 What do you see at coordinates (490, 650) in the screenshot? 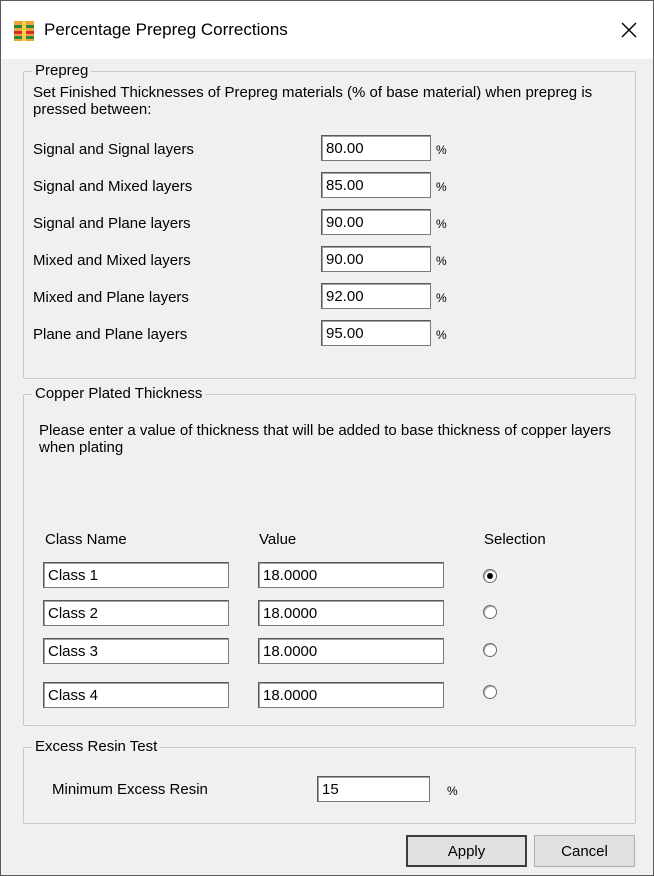
I see `class-3-radio` at bounding box center [490, 650].